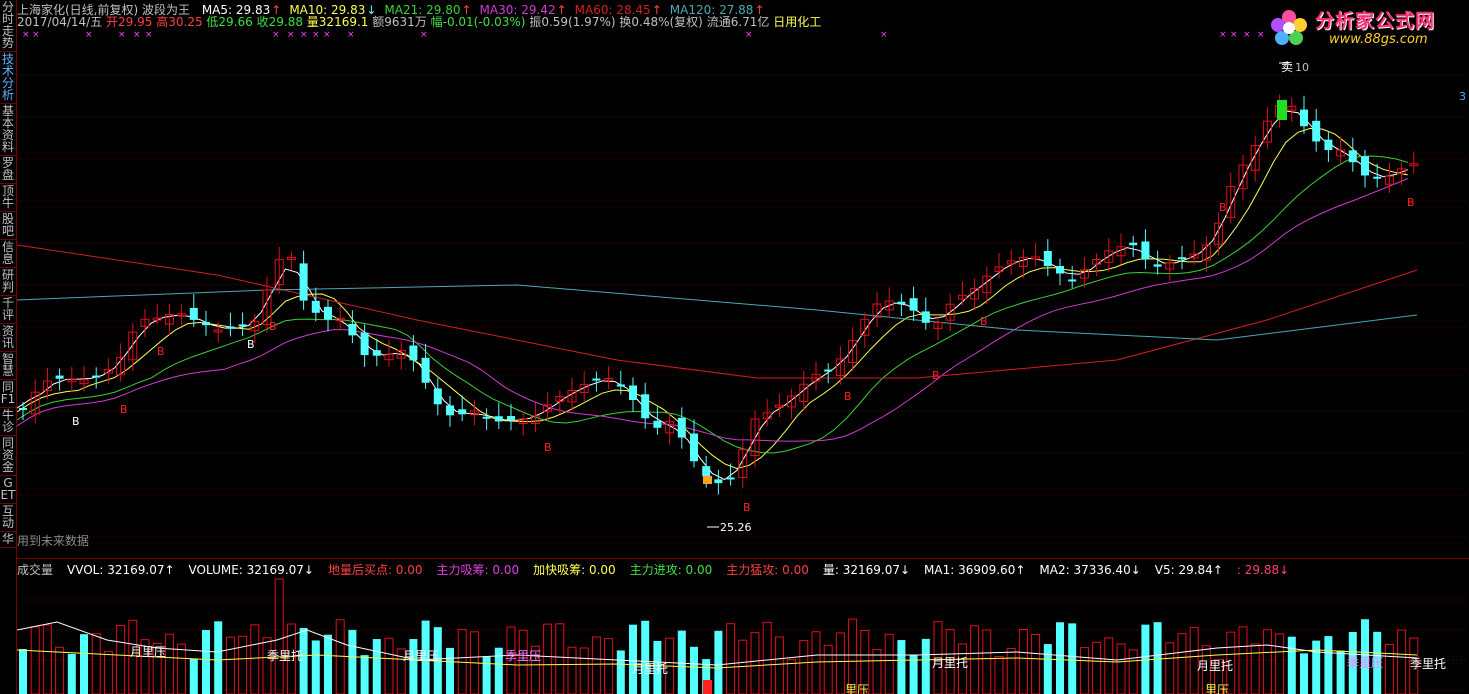  I want to click on low: 低29.66, so click(229, 22).